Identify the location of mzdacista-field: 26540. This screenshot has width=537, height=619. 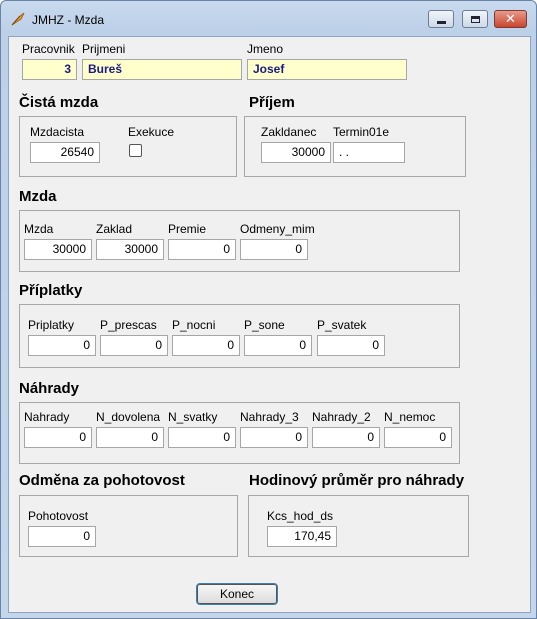
(65, 152).